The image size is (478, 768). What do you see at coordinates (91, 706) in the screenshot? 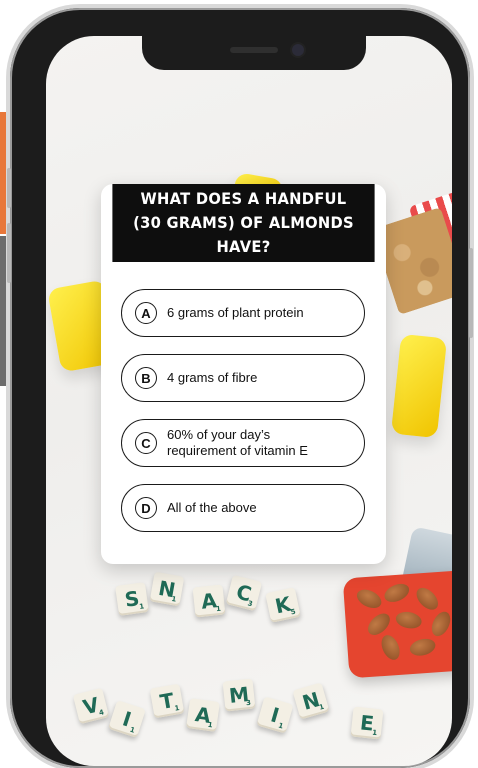
I see `tile-vitamin-v: V4` at bounding box center [91, 706].